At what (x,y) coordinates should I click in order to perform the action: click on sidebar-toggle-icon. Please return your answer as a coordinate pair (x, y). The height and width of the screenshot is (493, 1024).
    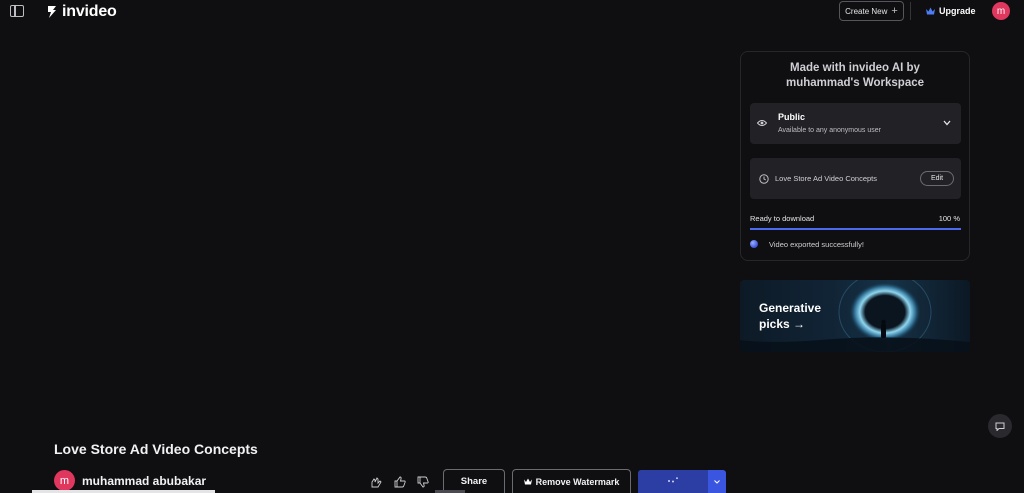
    Looking at the image, I should click on (17, 11).